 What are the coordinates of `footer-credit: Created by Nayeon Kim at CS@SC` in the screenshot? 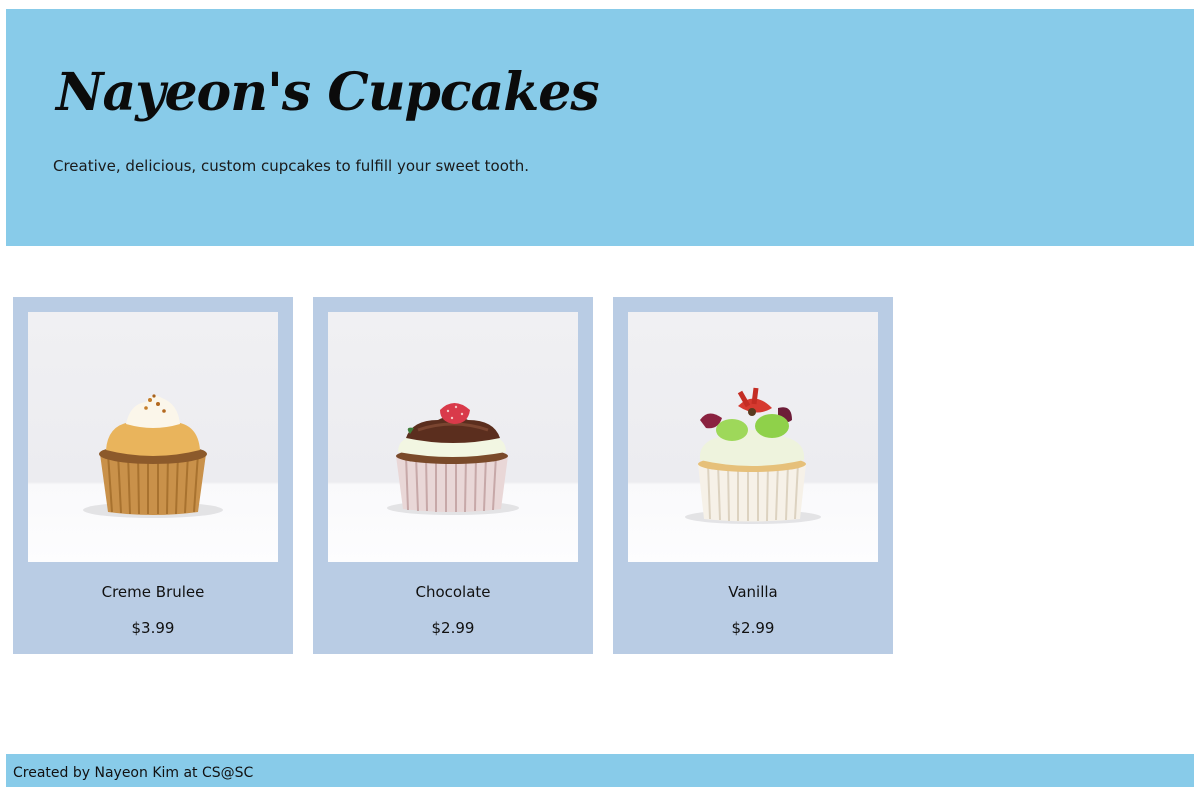 It's located at (133, 773).